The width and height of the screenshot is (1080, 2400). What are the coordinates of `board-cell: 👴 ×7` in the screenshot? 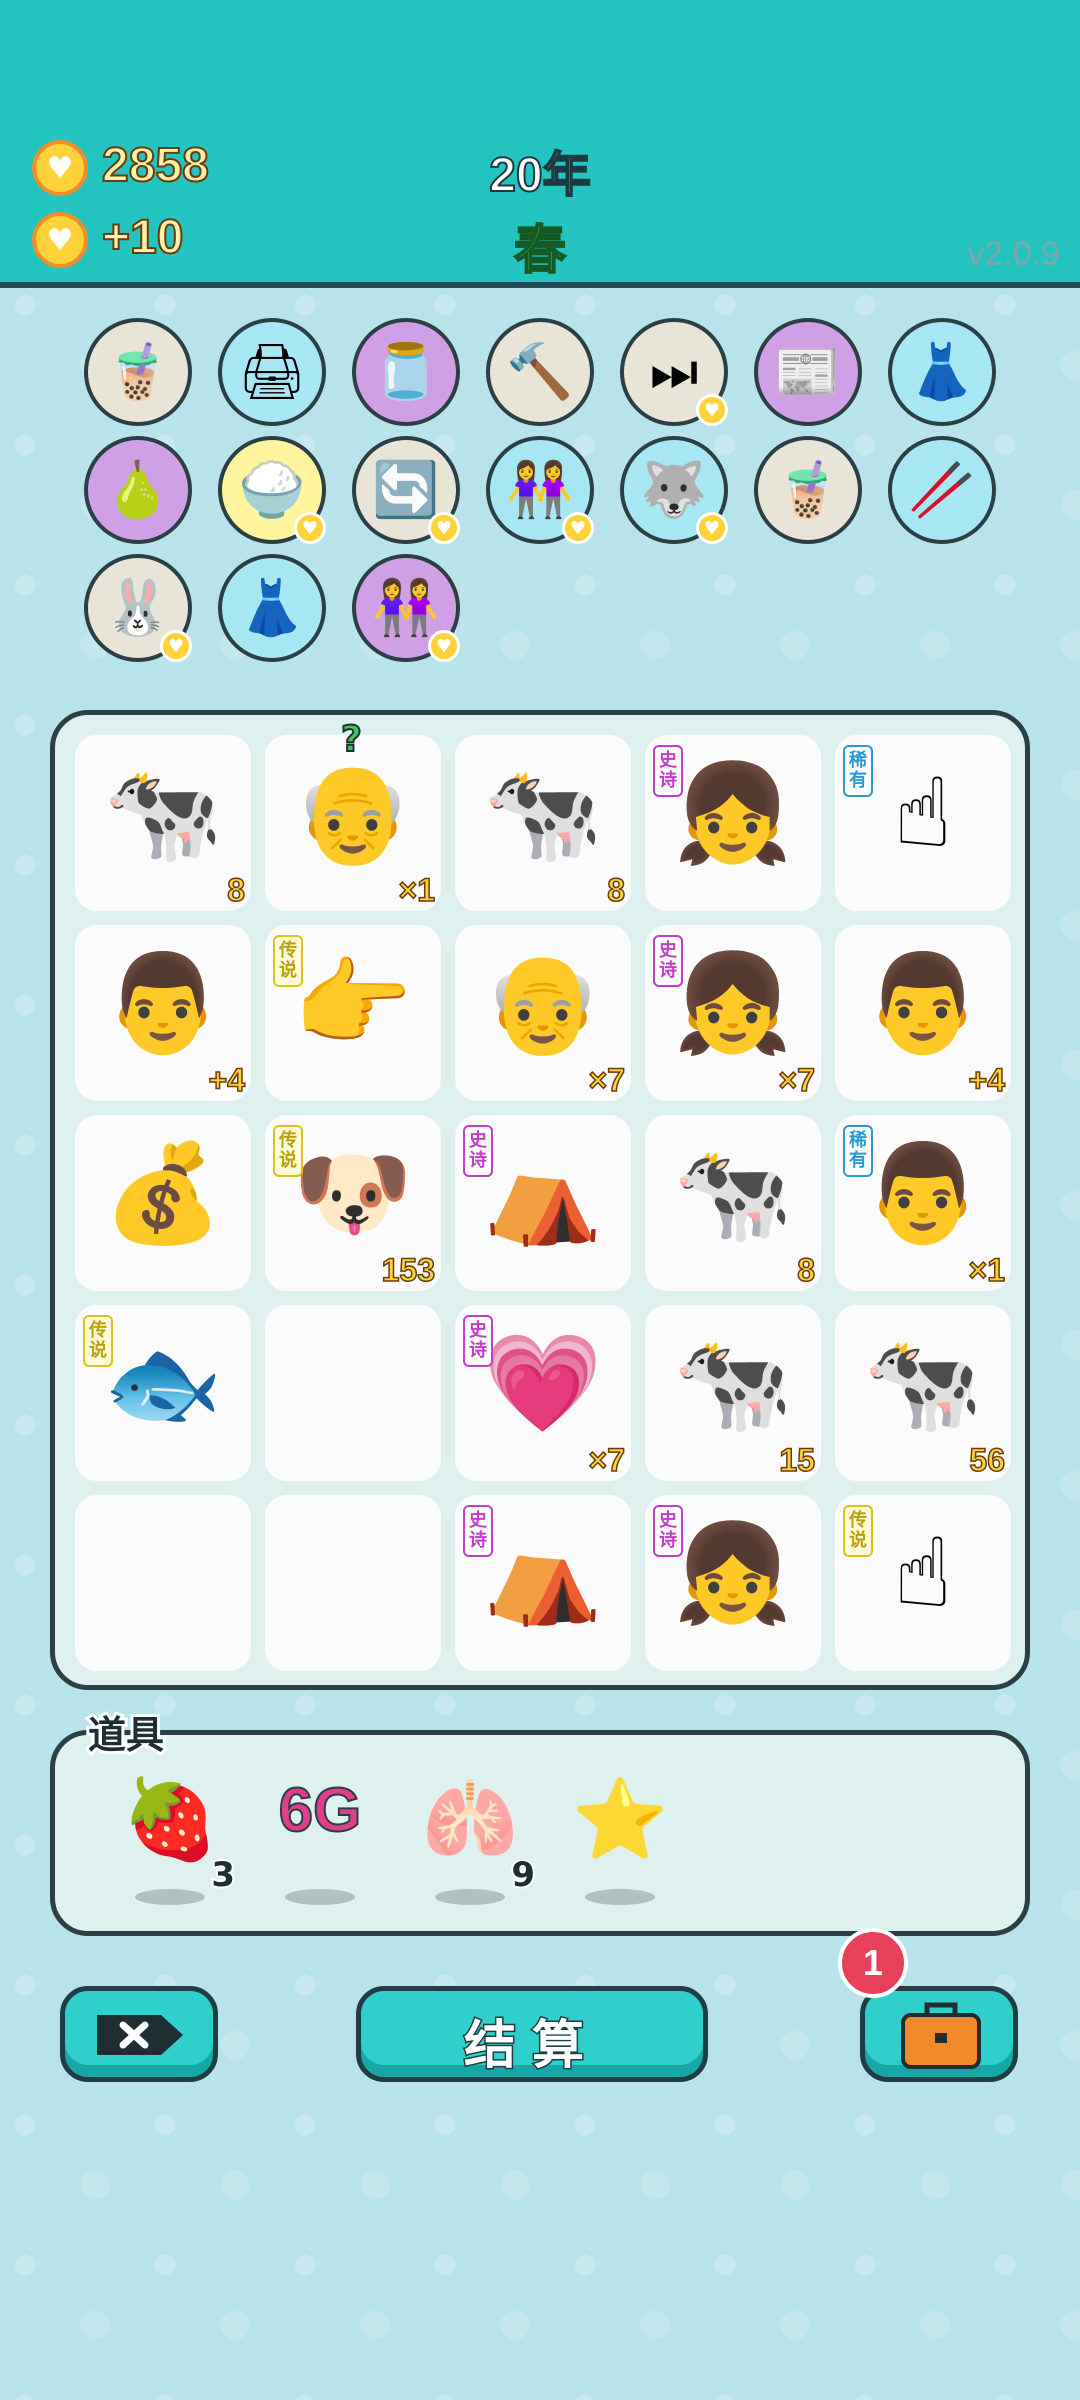 It's located at (543, 1013).